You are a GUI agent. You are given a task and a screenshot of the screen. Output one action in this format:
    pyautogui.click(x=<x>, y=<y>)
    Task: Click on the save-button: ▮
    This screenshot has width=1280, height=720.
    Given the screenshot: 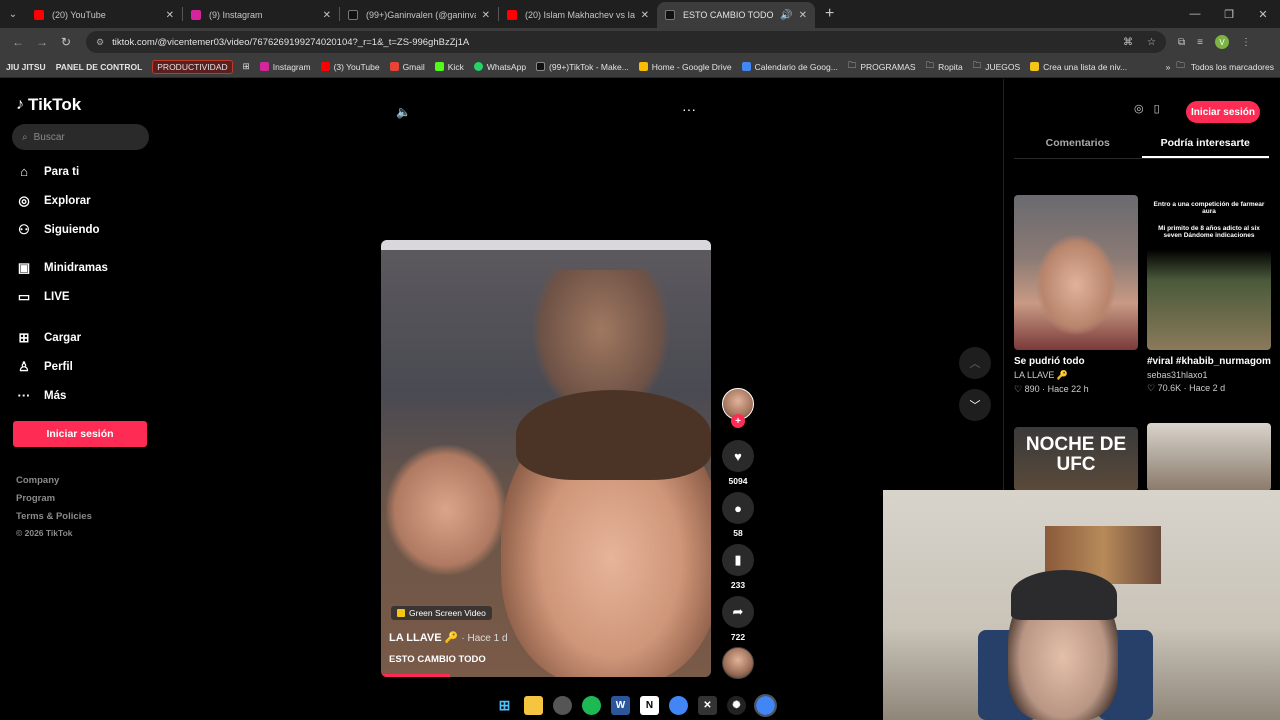 What is the action you would take?
    pyautogui.click(x=738, y=560)
    